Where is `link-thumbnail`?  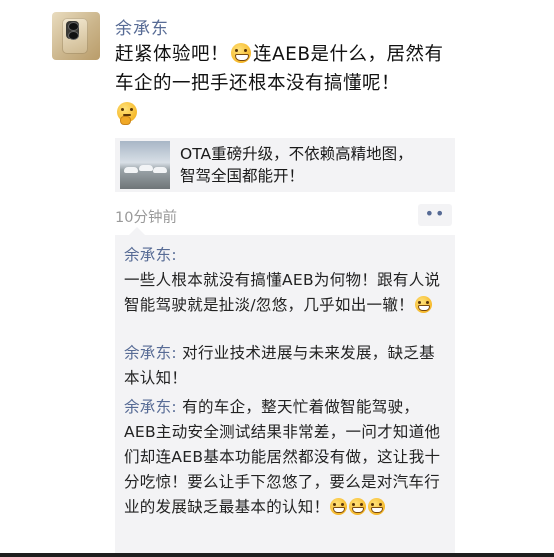
link-thumbnail is located at coordinates (145, 165).